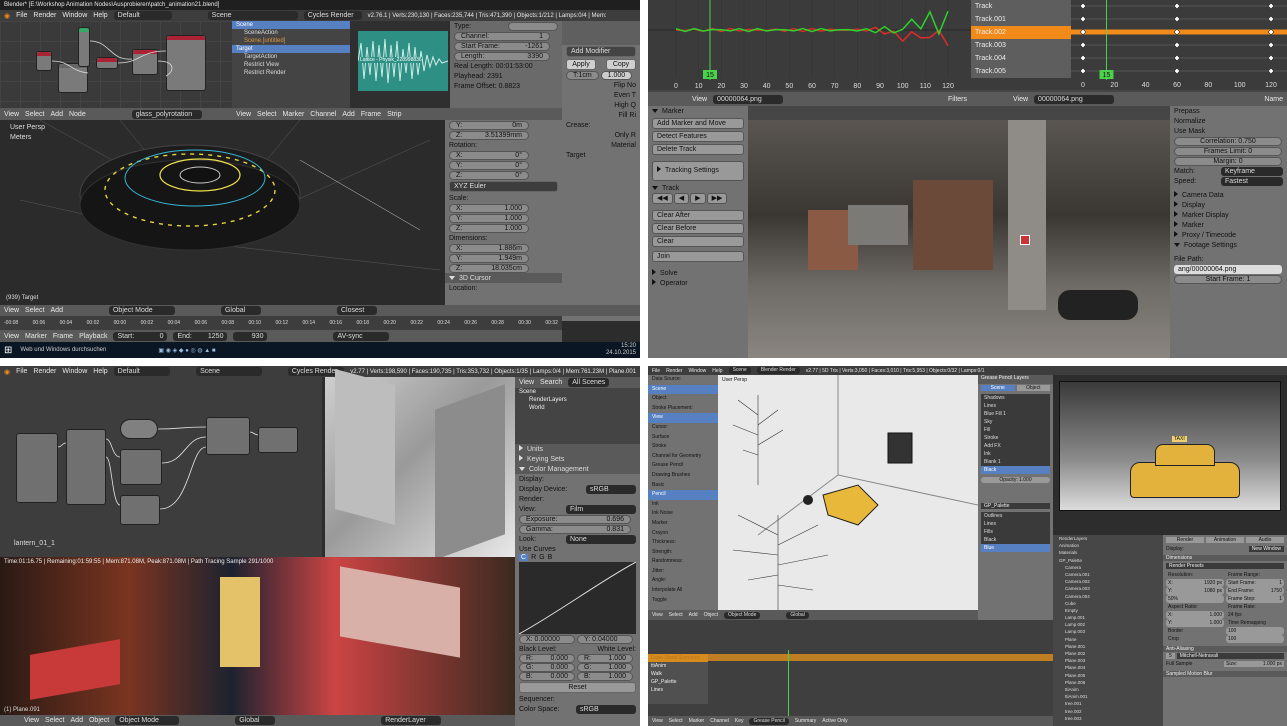  Describe the element at coordinates (1108, 653) in the screenshot. I see `q4-outliner-item: Plane.002` at that location.